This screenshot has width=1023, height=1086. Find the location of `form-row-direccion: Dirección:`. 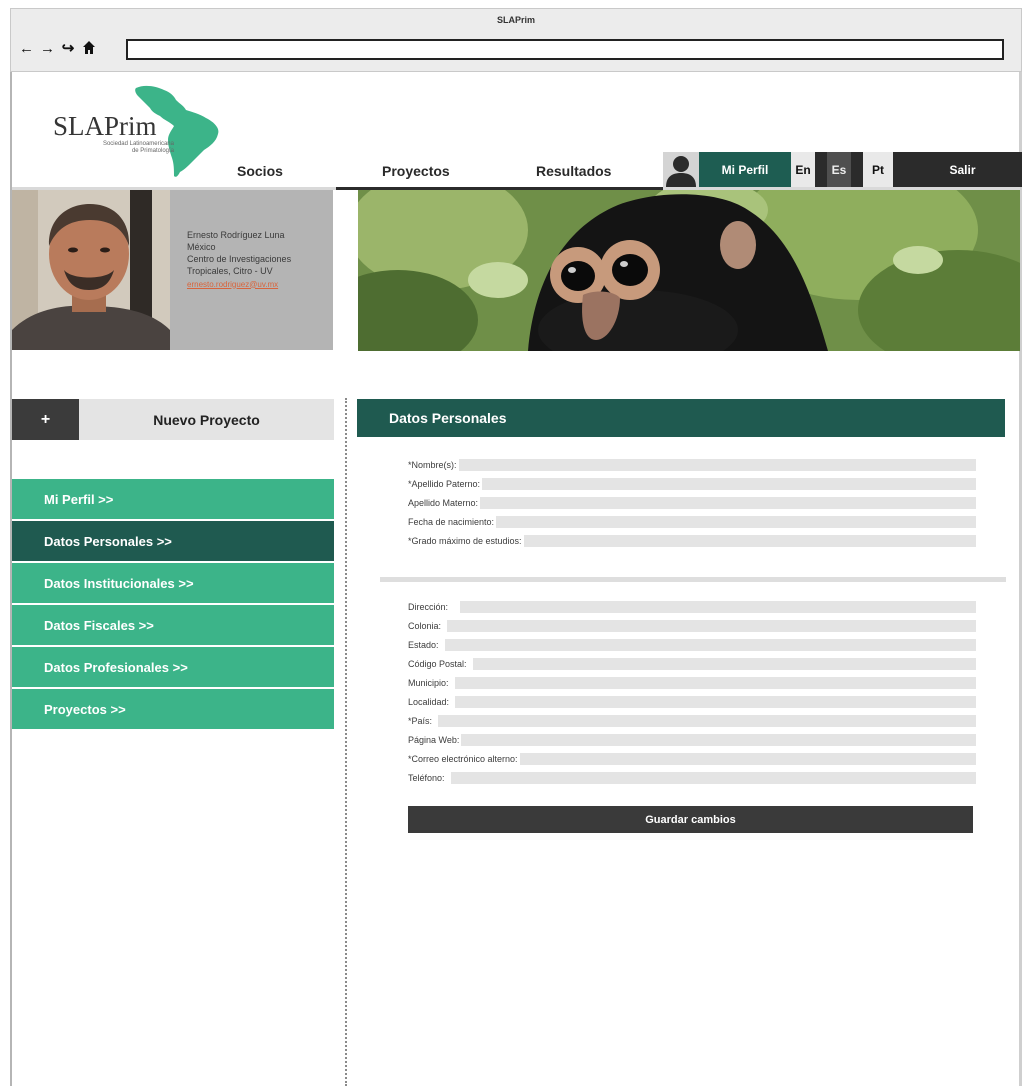

form-row-direccion: Dirección: is located at coordinates (692, 606).